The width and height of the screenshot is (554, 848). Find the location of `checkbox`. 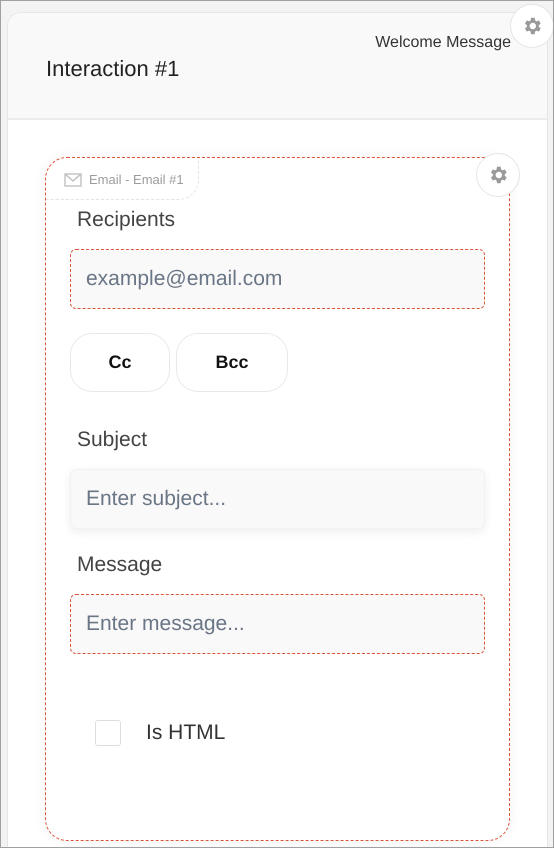

checkbox is located at coordinates (108, 733).